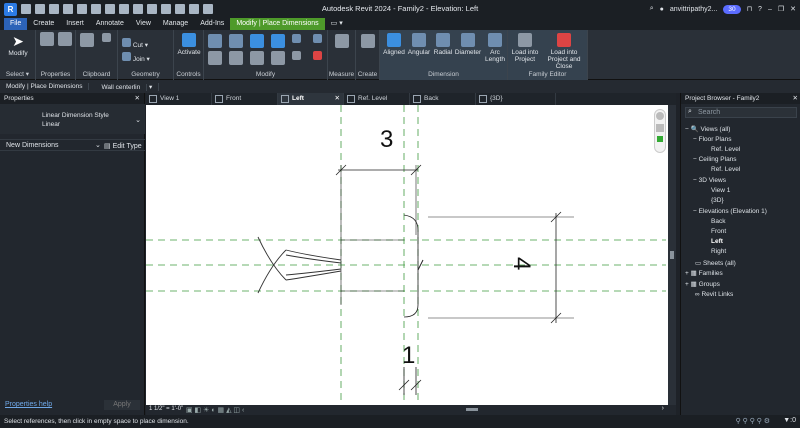 This screenshot has height=428, width=800. What do you see at coordinates (215, 41) in the screenshot?
I see `align-icon` at bounding box center [215, 41].